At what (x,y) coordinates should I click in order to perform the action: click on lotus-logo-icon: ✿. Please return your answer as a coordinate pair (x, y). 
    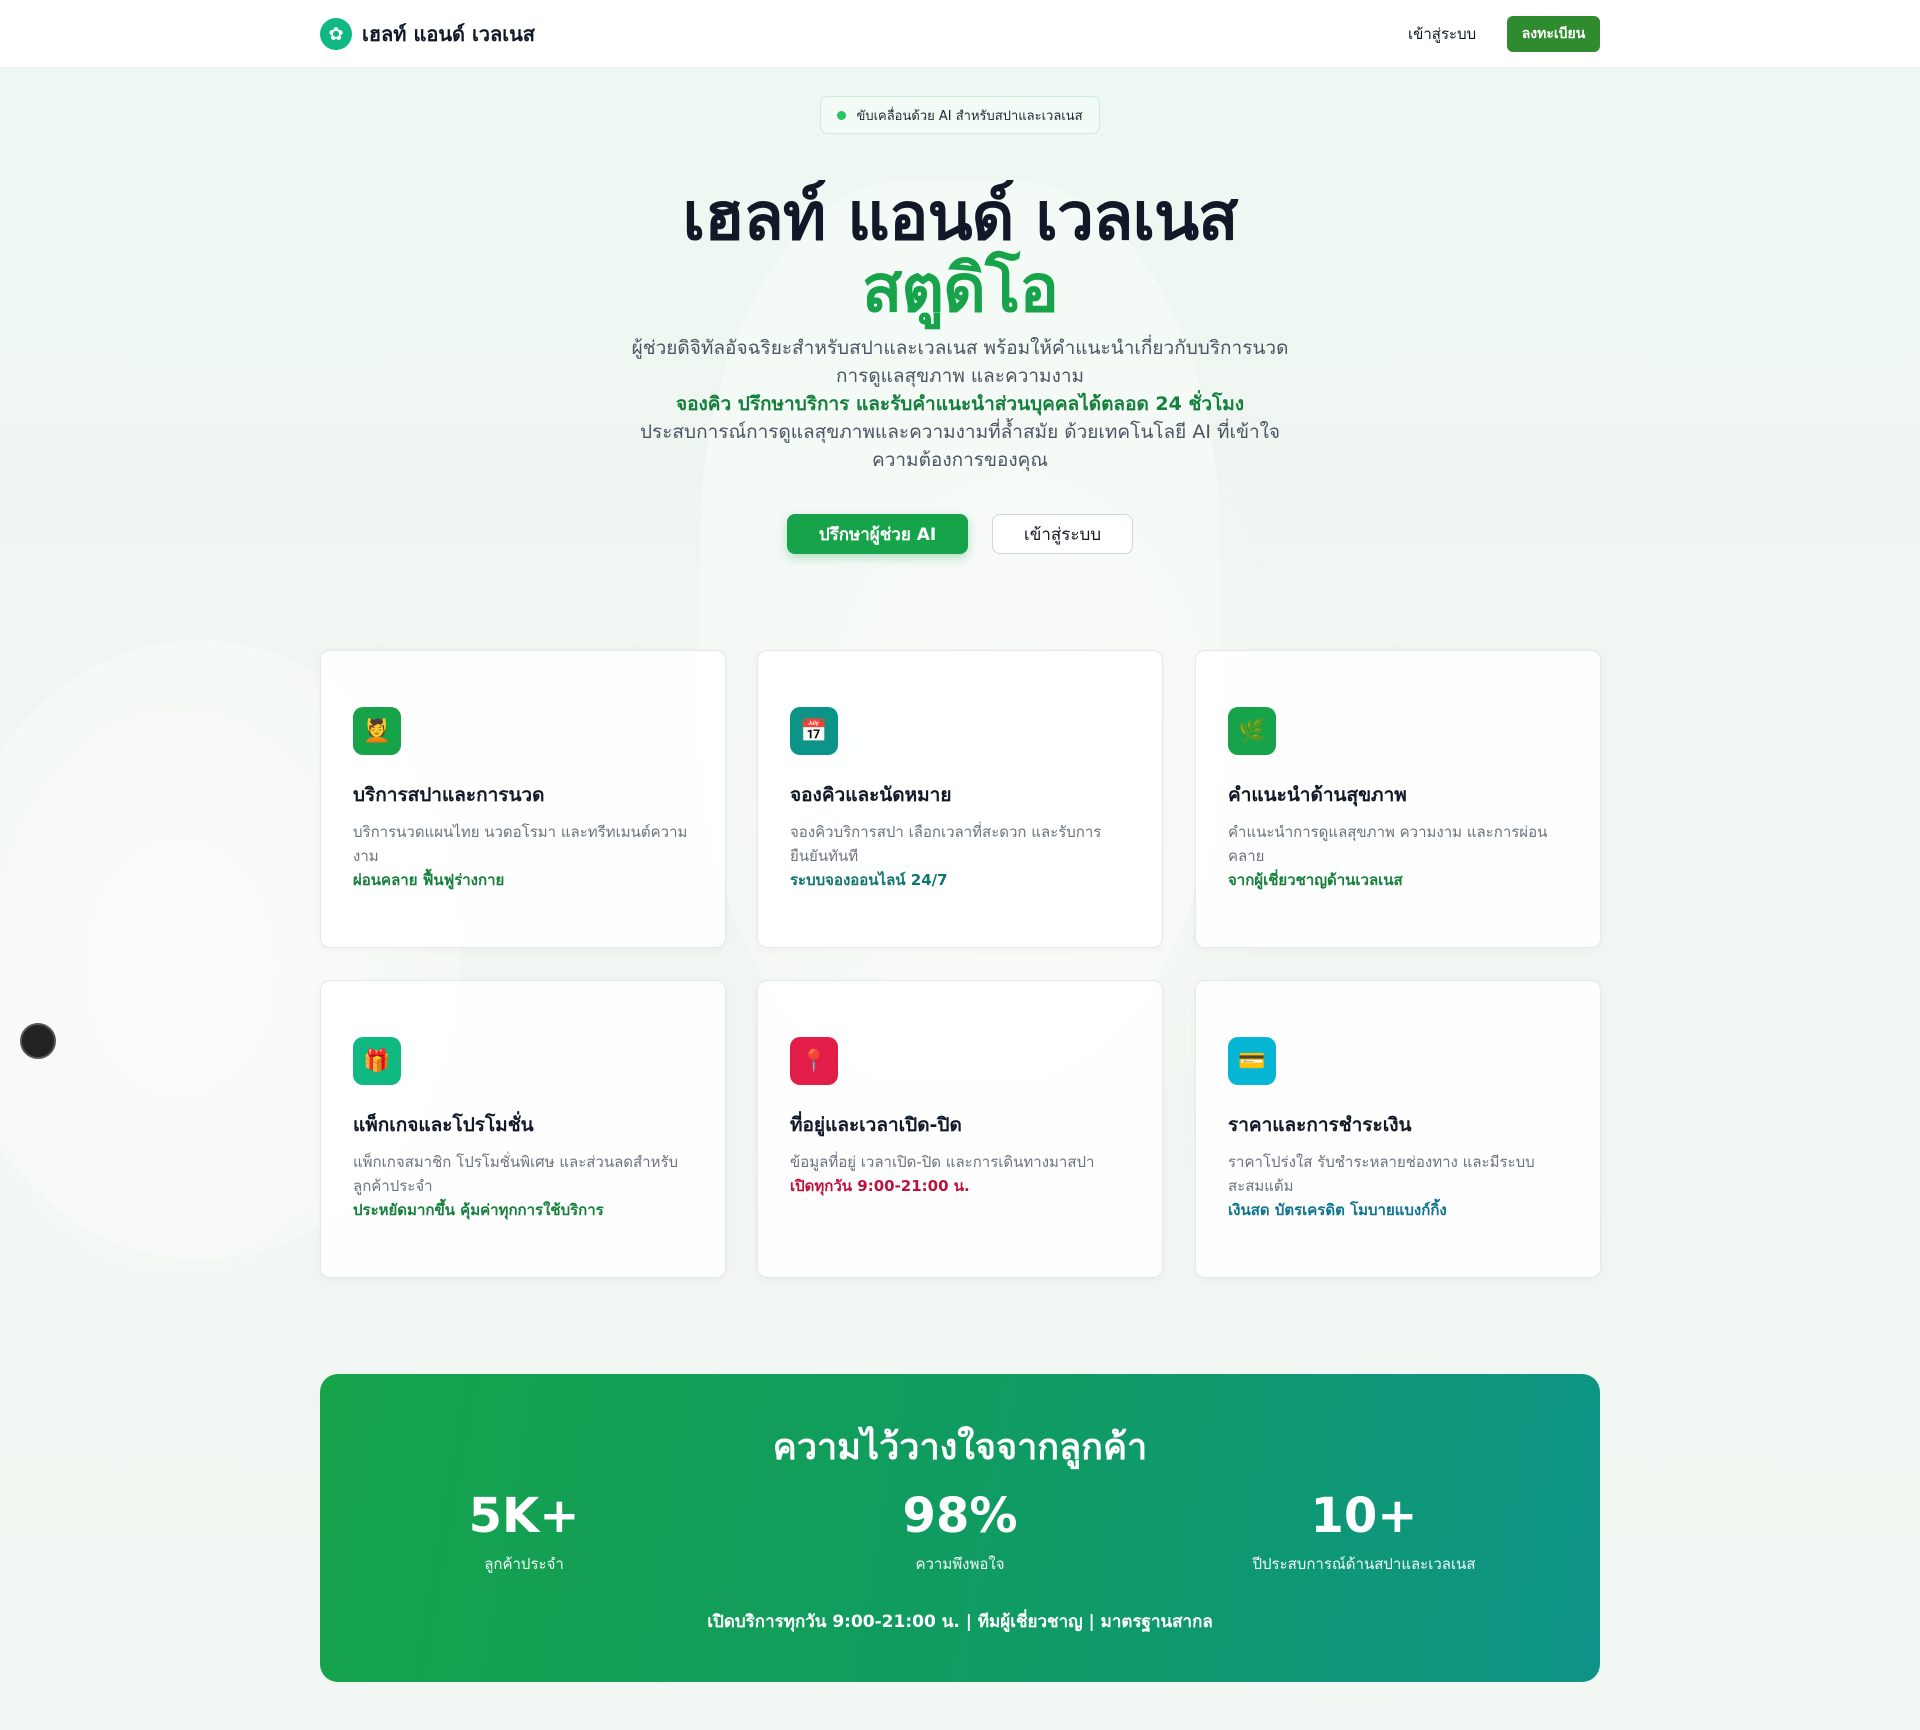
    Looking at the image, I should click on (336, 34).